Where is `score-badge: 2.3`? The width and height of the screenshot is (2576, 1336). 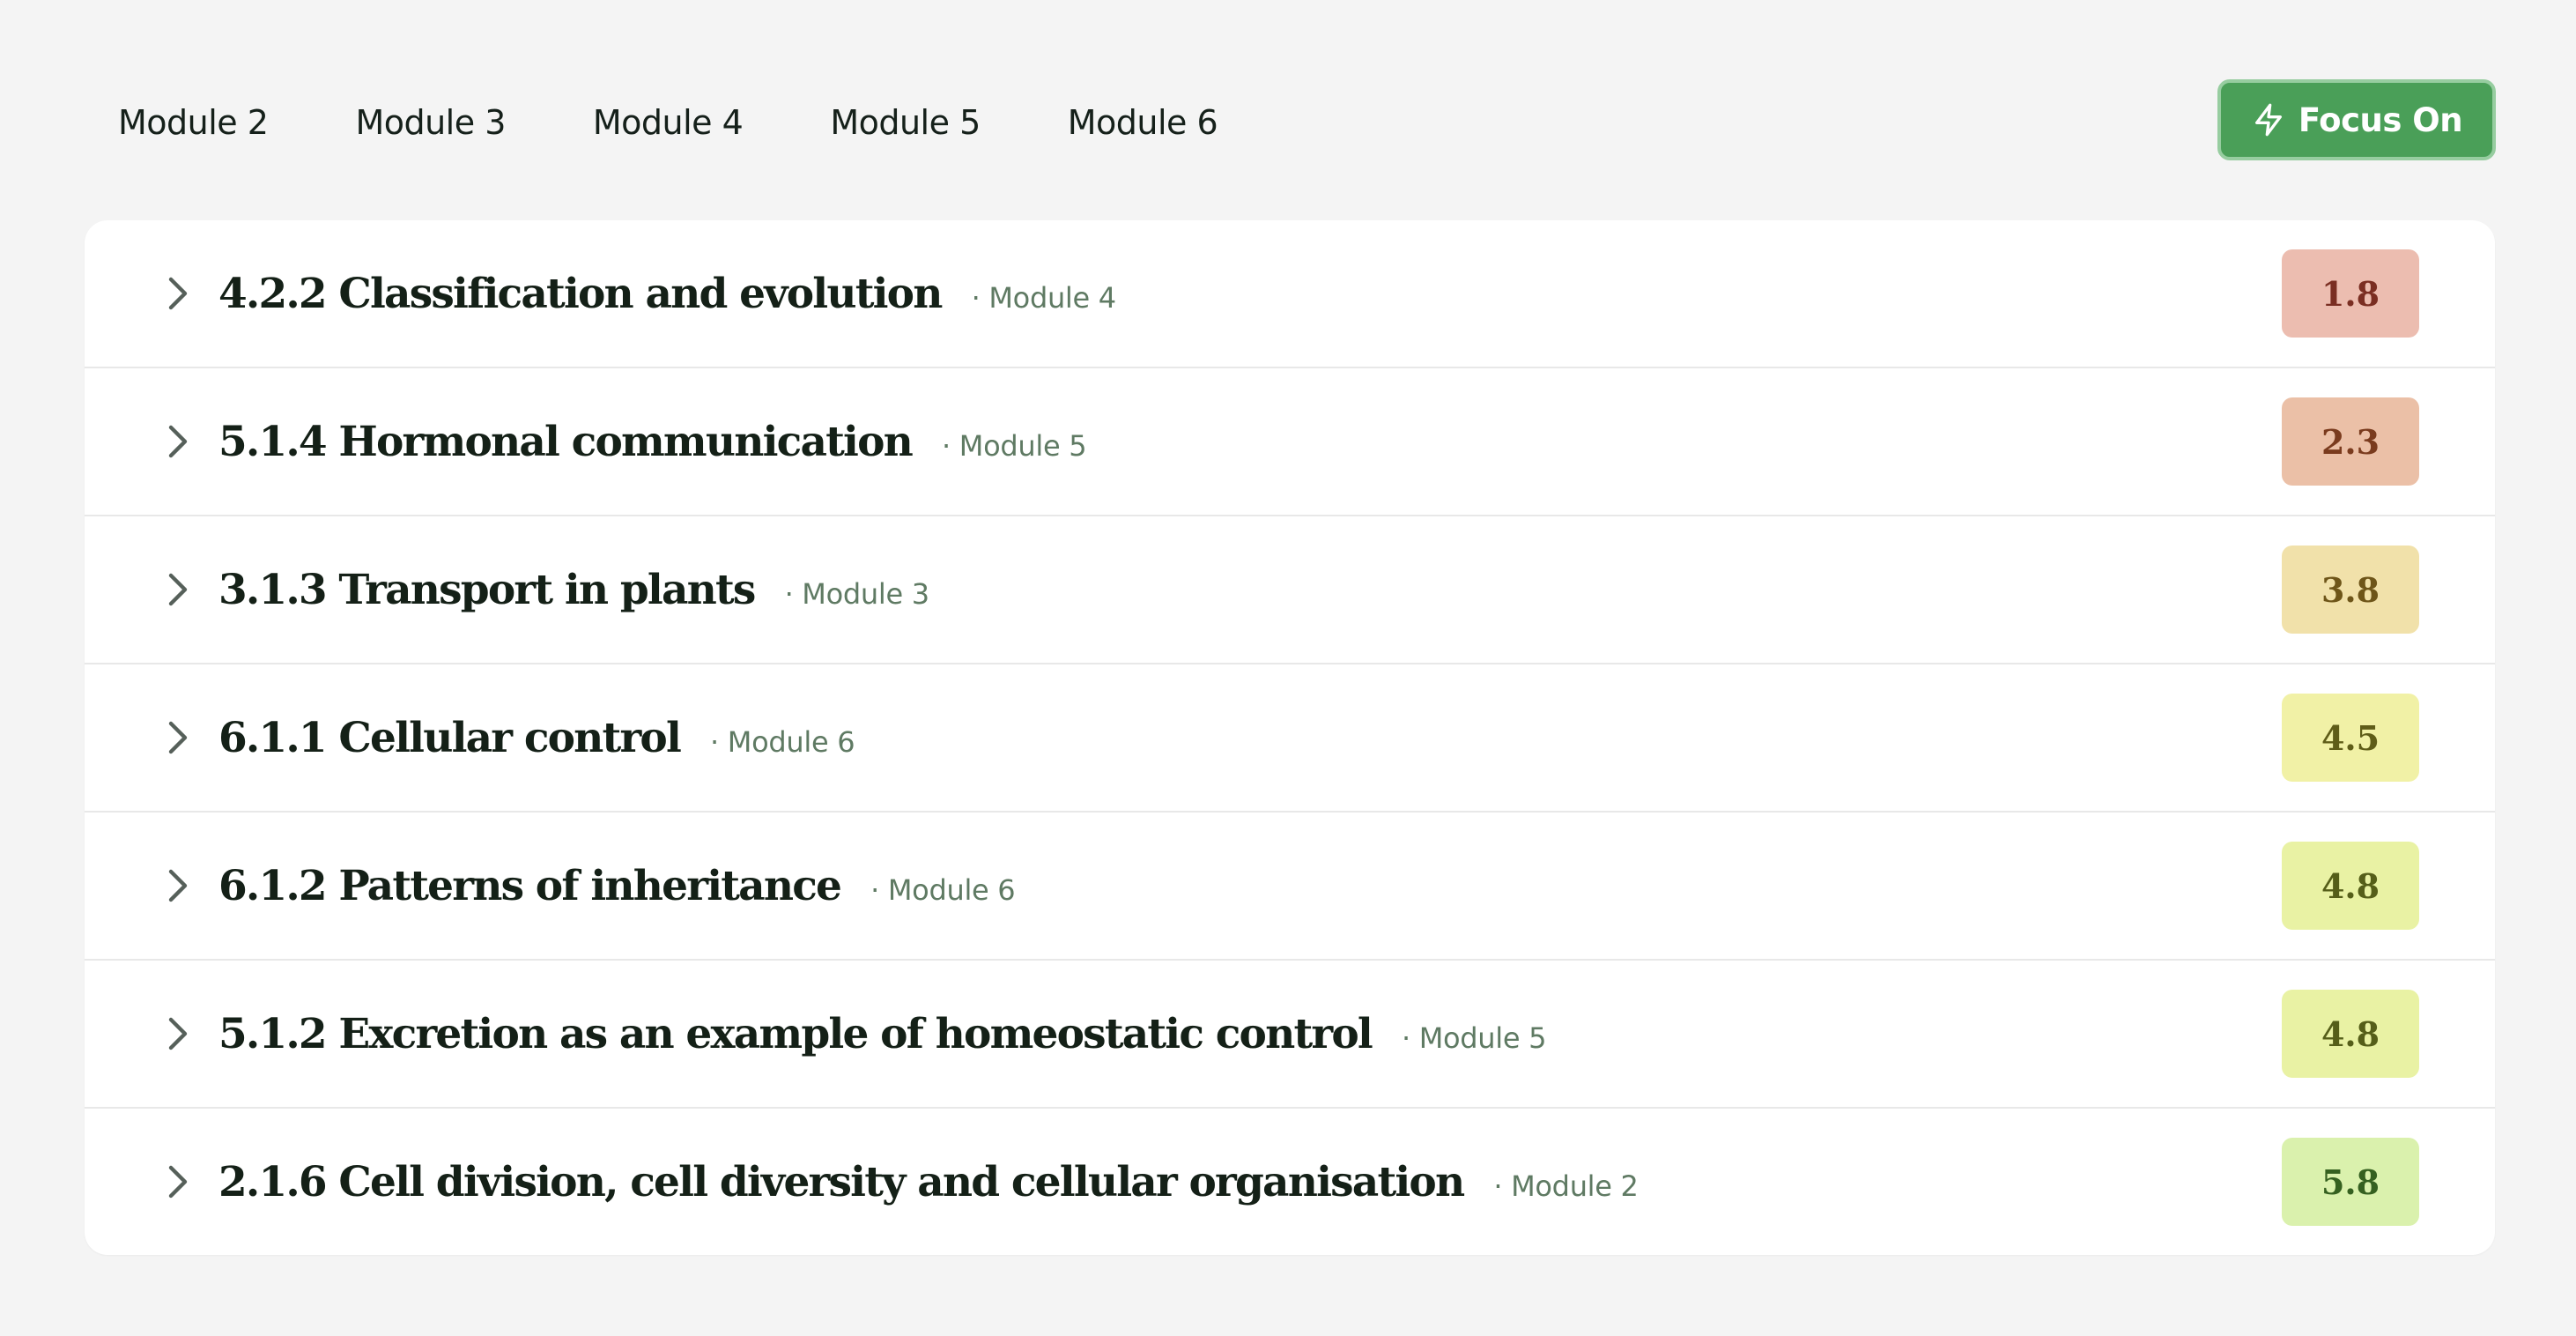 score-badge: 2.3 is located at coordinates (2351, 441).